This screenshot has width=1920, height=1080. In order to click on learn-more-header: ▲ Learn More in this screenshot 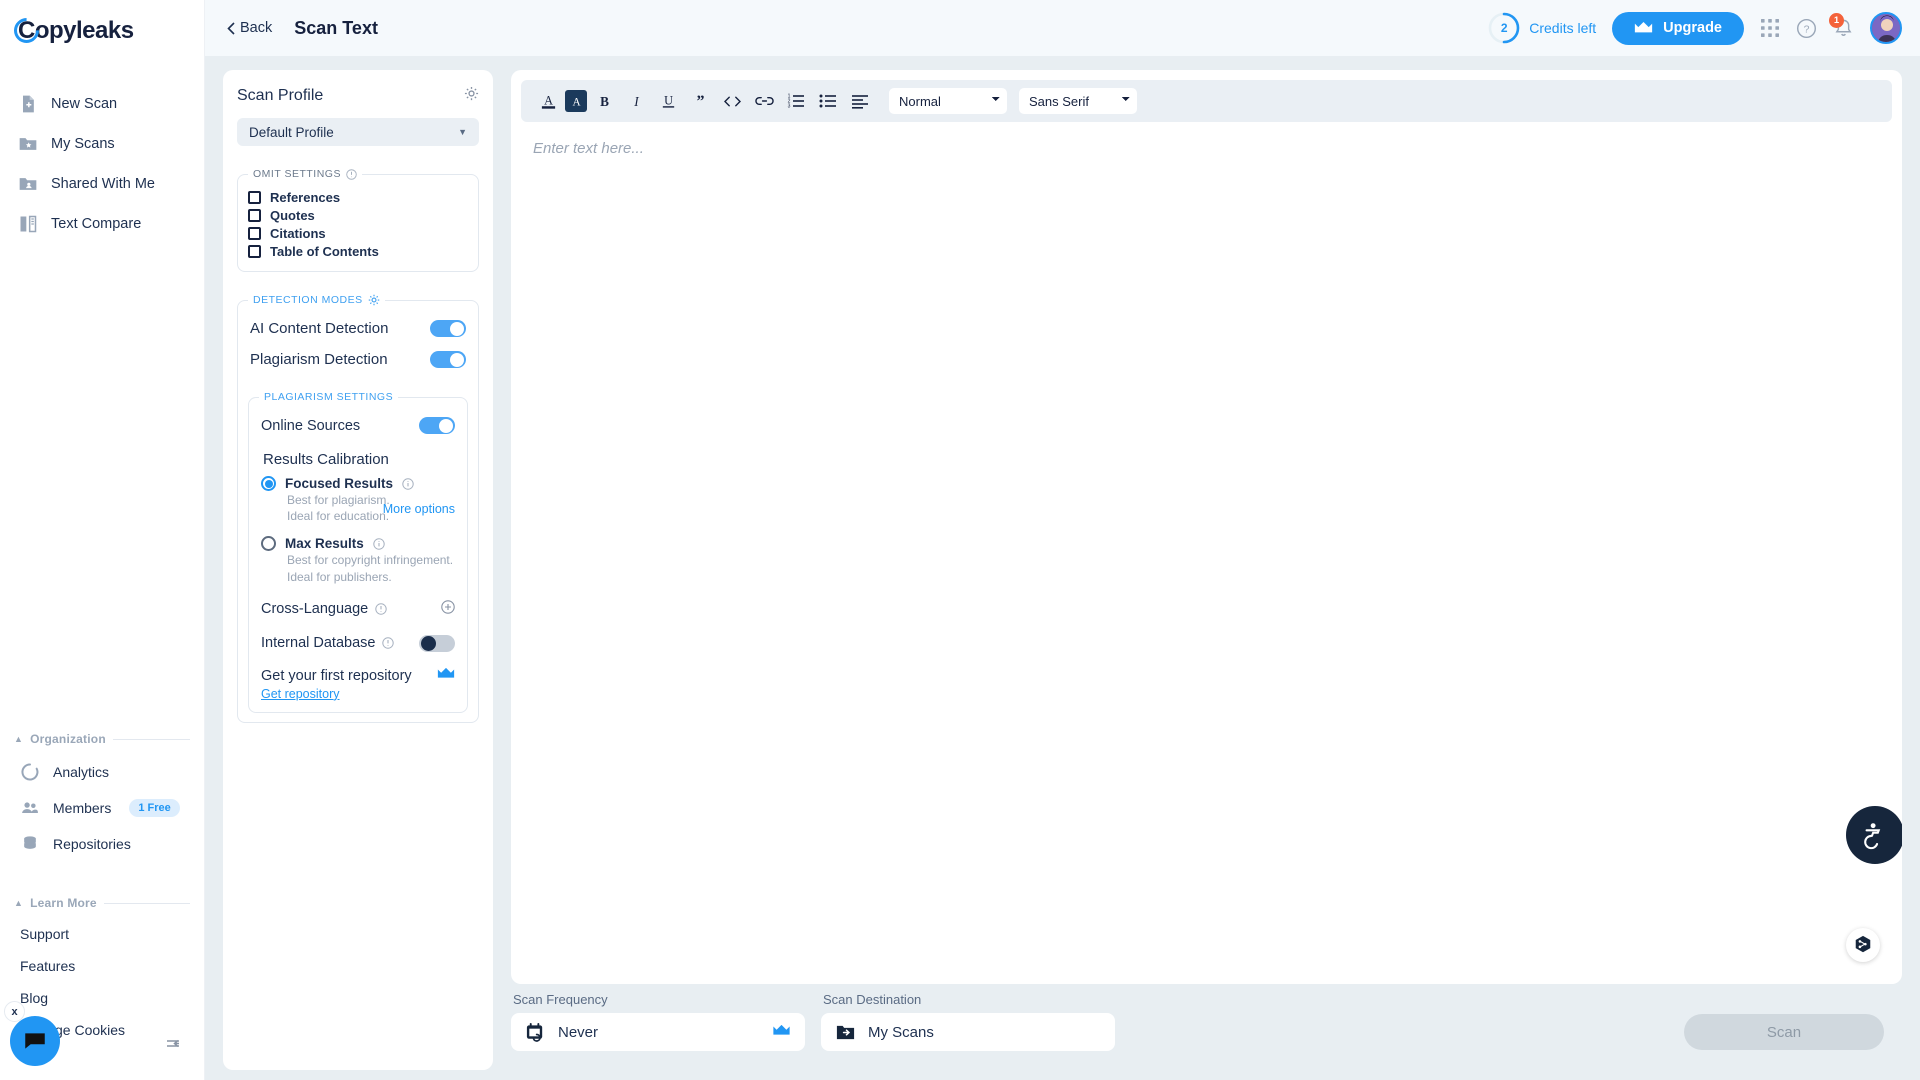, I will do `click(102, 903)`.